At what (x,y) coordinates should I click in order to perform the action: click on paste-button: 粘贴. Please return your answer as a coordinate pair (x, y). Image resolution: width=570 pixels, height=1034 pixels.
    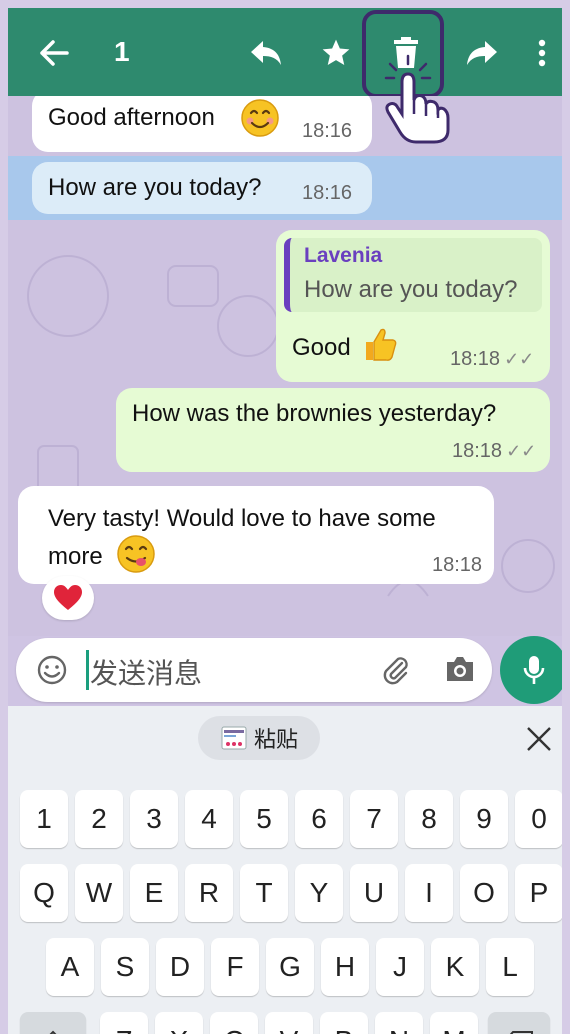
    Looking at the image, I should click on (259, 738).